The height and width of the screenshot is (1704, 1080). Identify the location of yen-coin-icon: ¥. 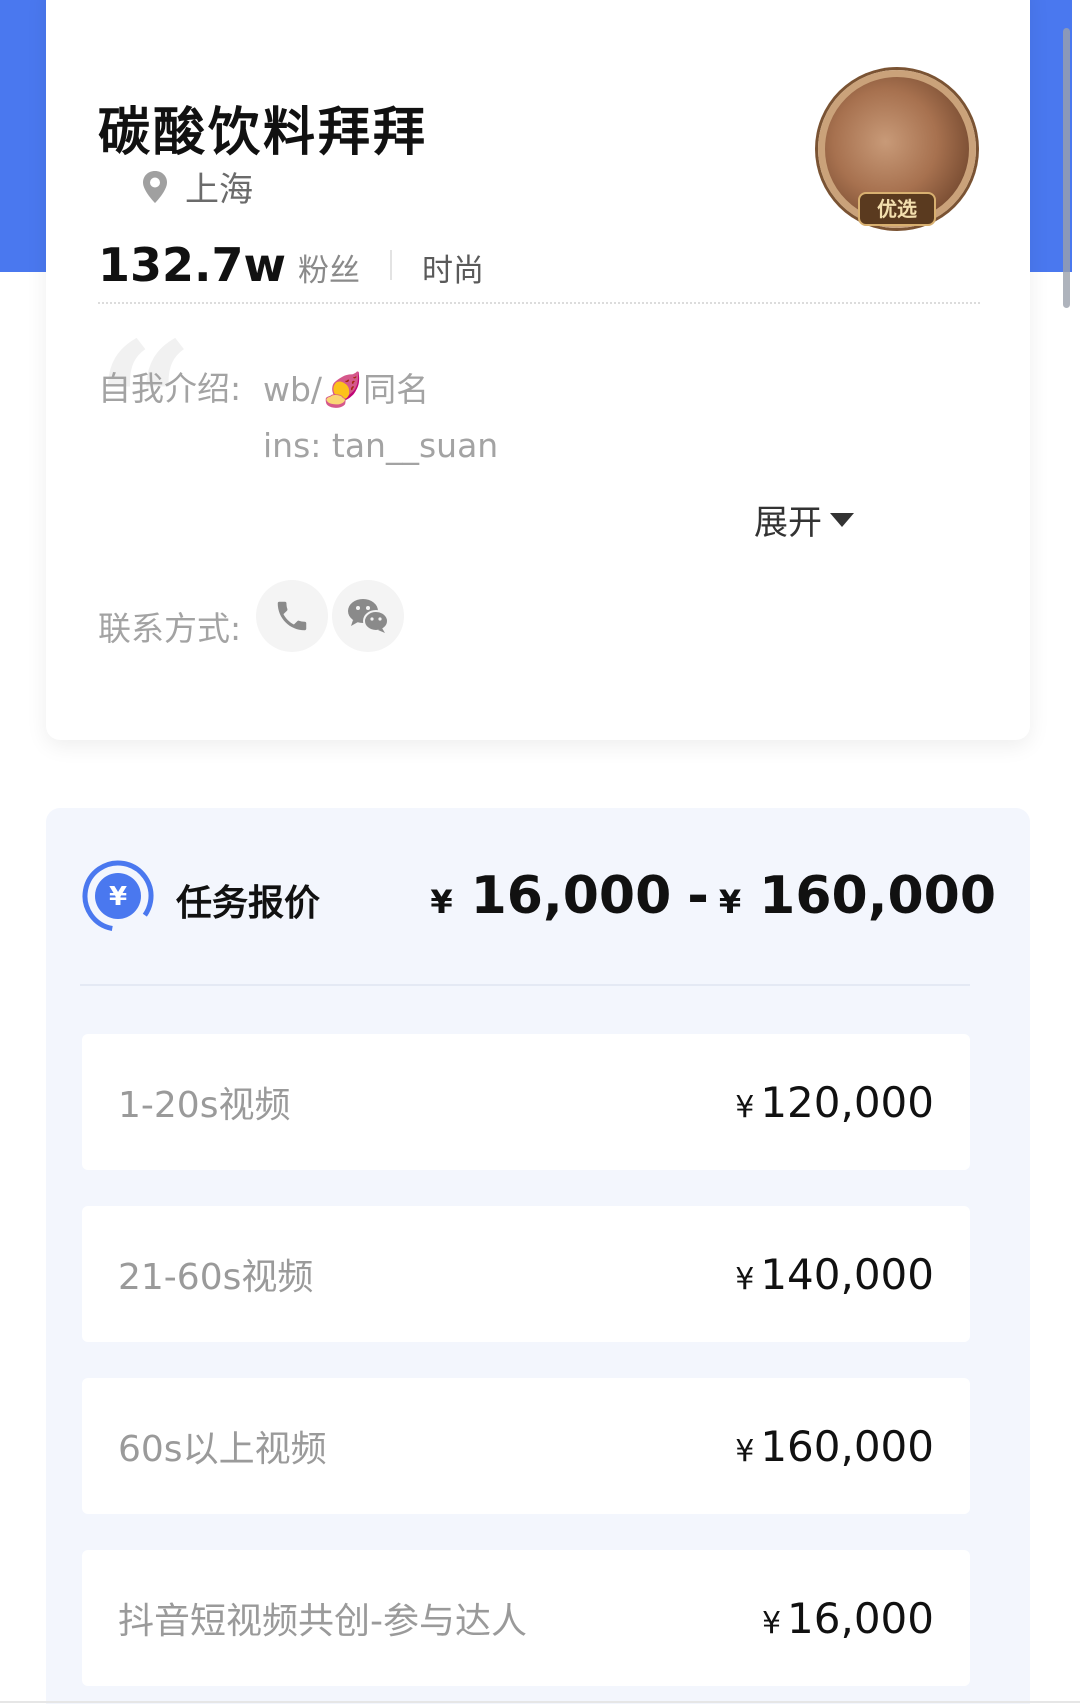
(118, 896).